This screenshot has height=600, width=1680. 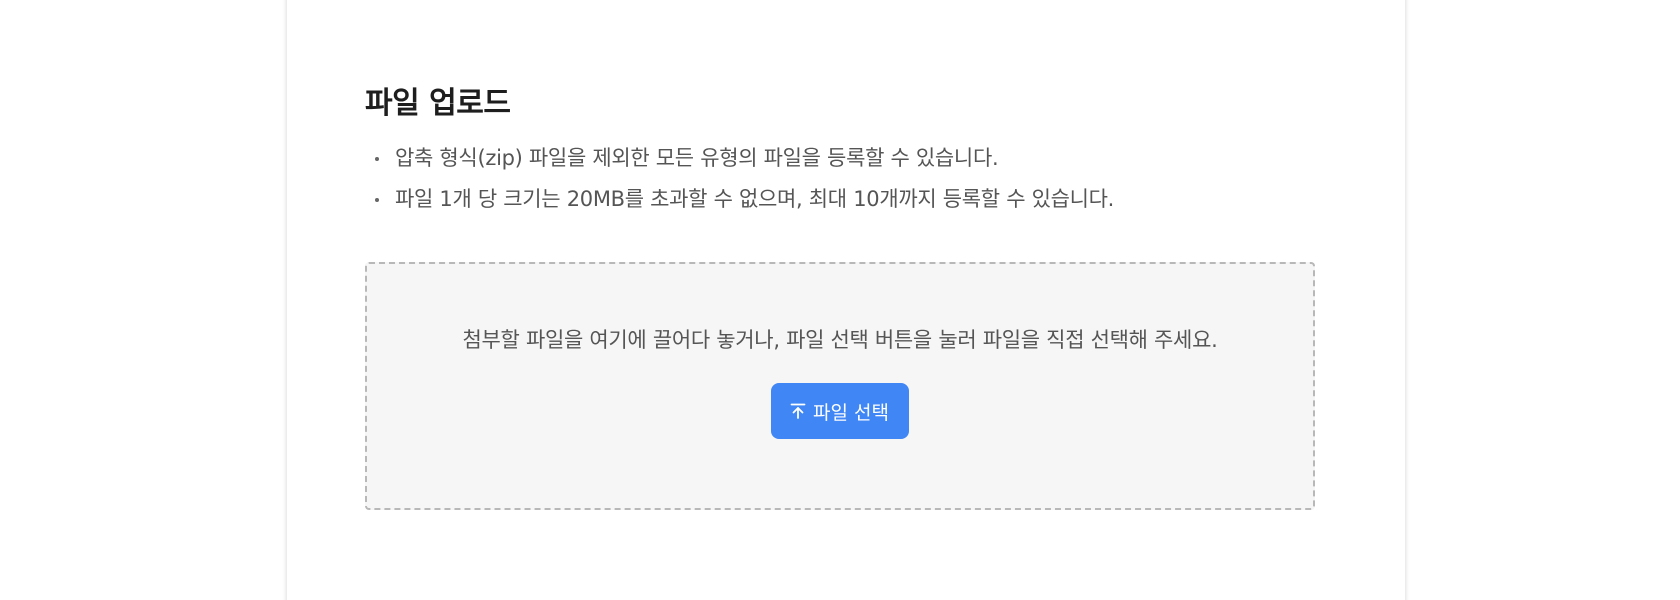 What do you see at coordinates (438, 103) in the screenshot?
I see `section-title: 파일 업로드` at bounding box center [438, 103].